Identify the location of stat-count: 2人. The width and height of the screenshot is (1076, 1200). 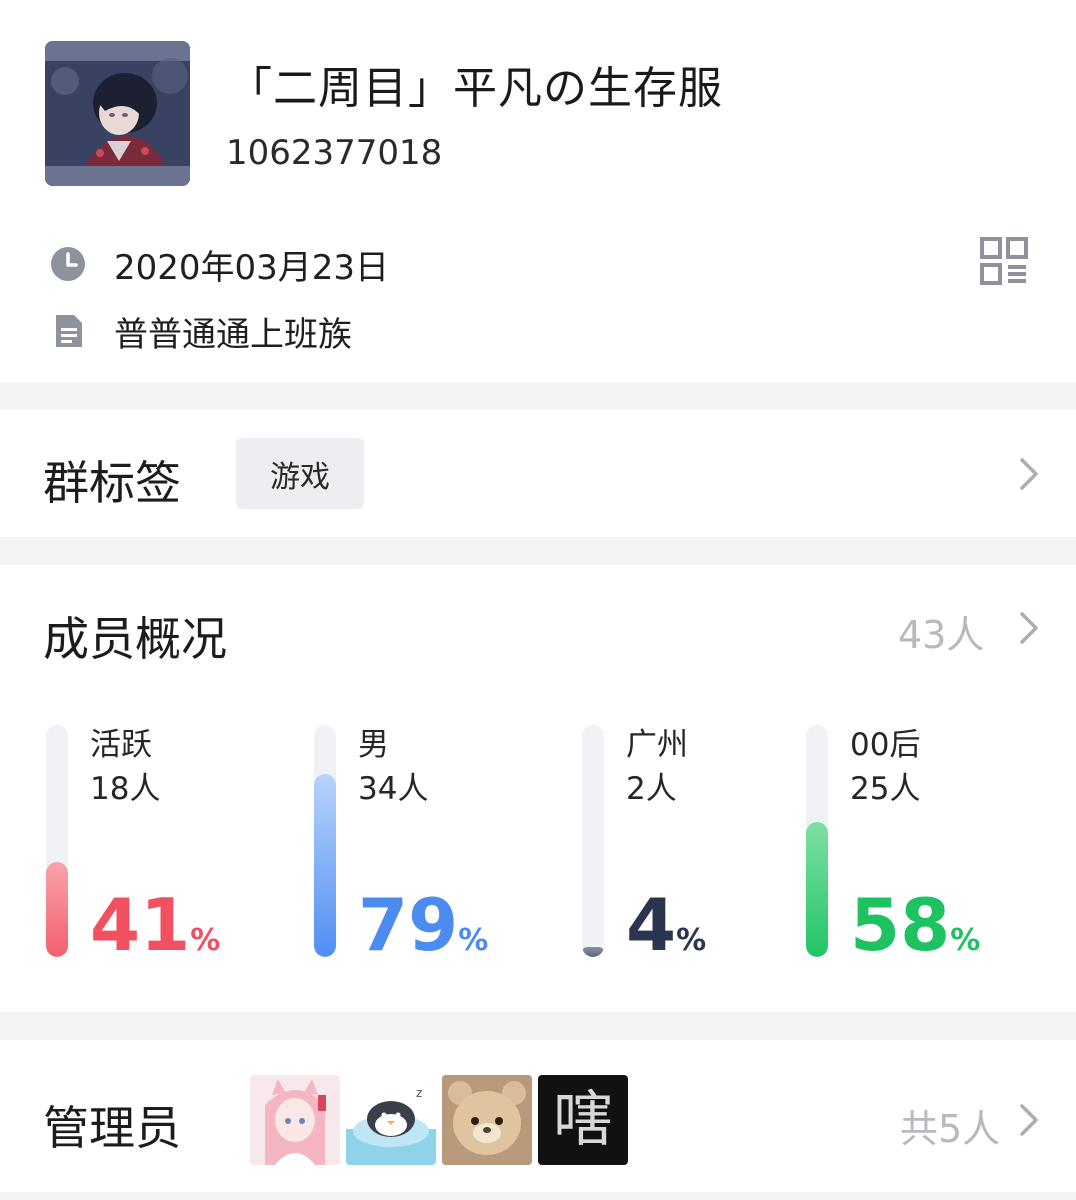
(651, 789).